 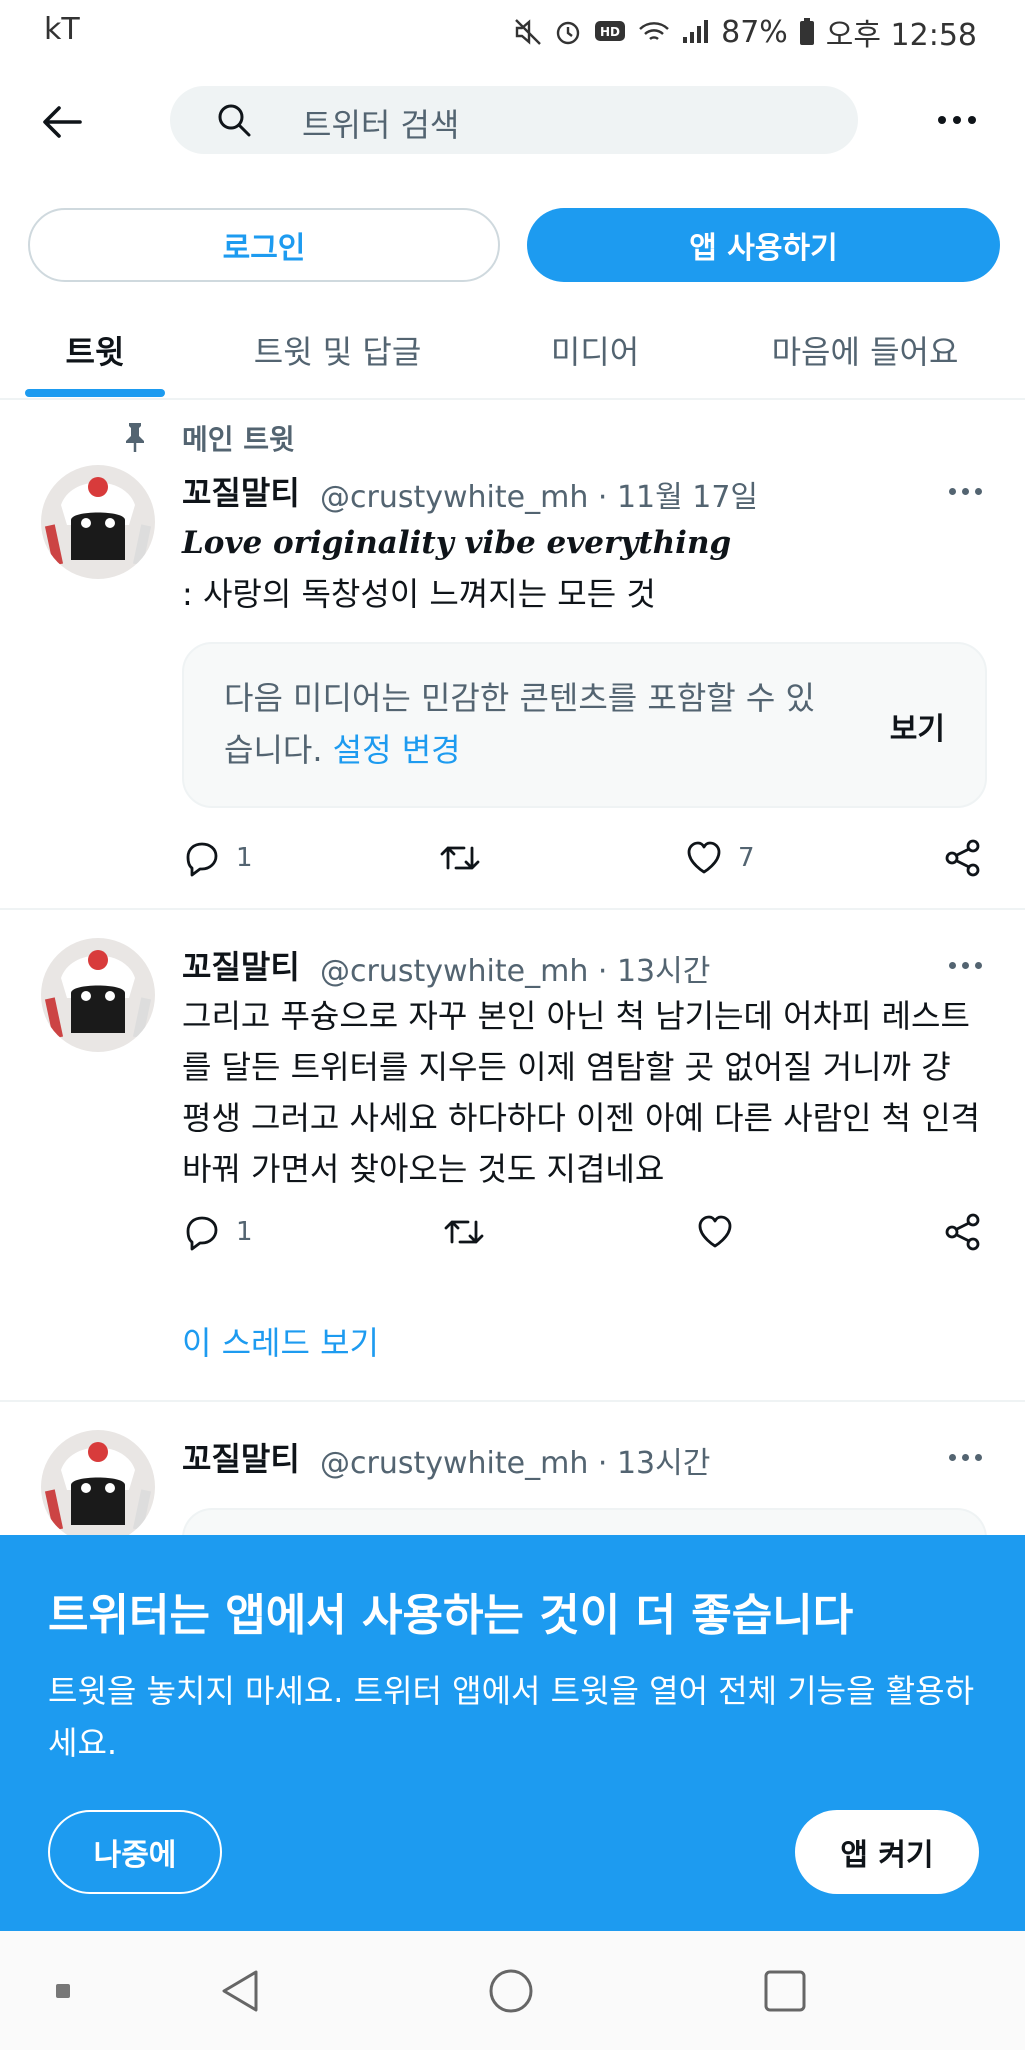 I want to click on tab-media: 미디어, so click(x=595, y=350).